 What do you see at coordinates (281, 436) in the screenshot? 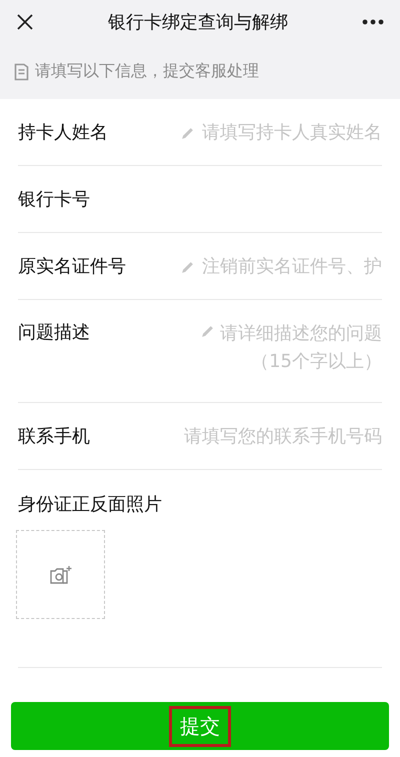
I see `input-field: 请填写您的联系手机号码` at bounding box center [281, 436].